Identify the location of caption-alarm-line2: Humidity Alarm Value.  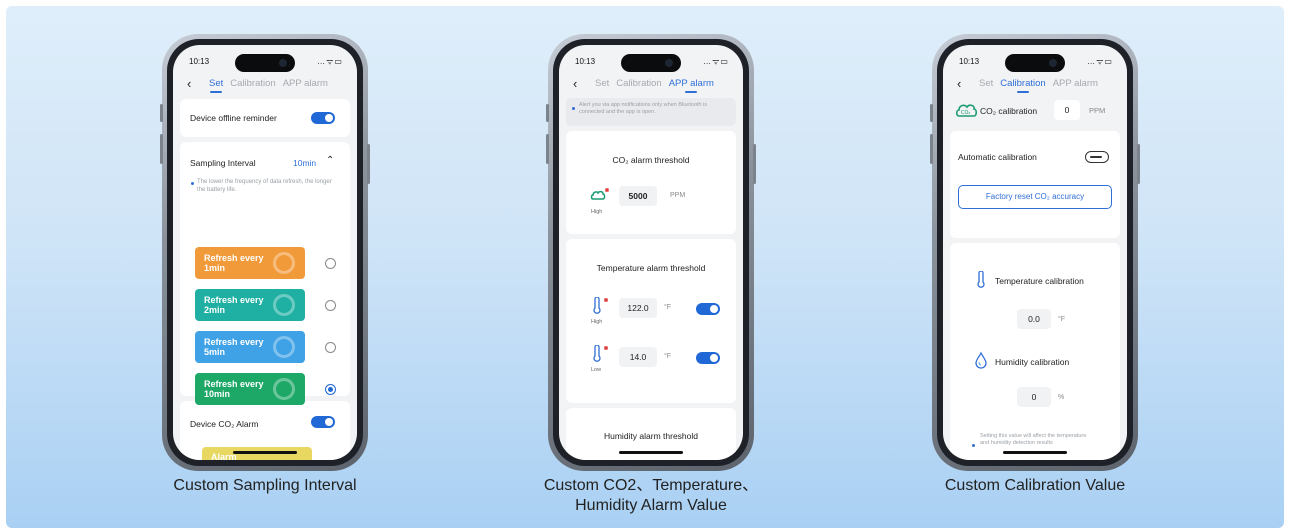
(651, 505).